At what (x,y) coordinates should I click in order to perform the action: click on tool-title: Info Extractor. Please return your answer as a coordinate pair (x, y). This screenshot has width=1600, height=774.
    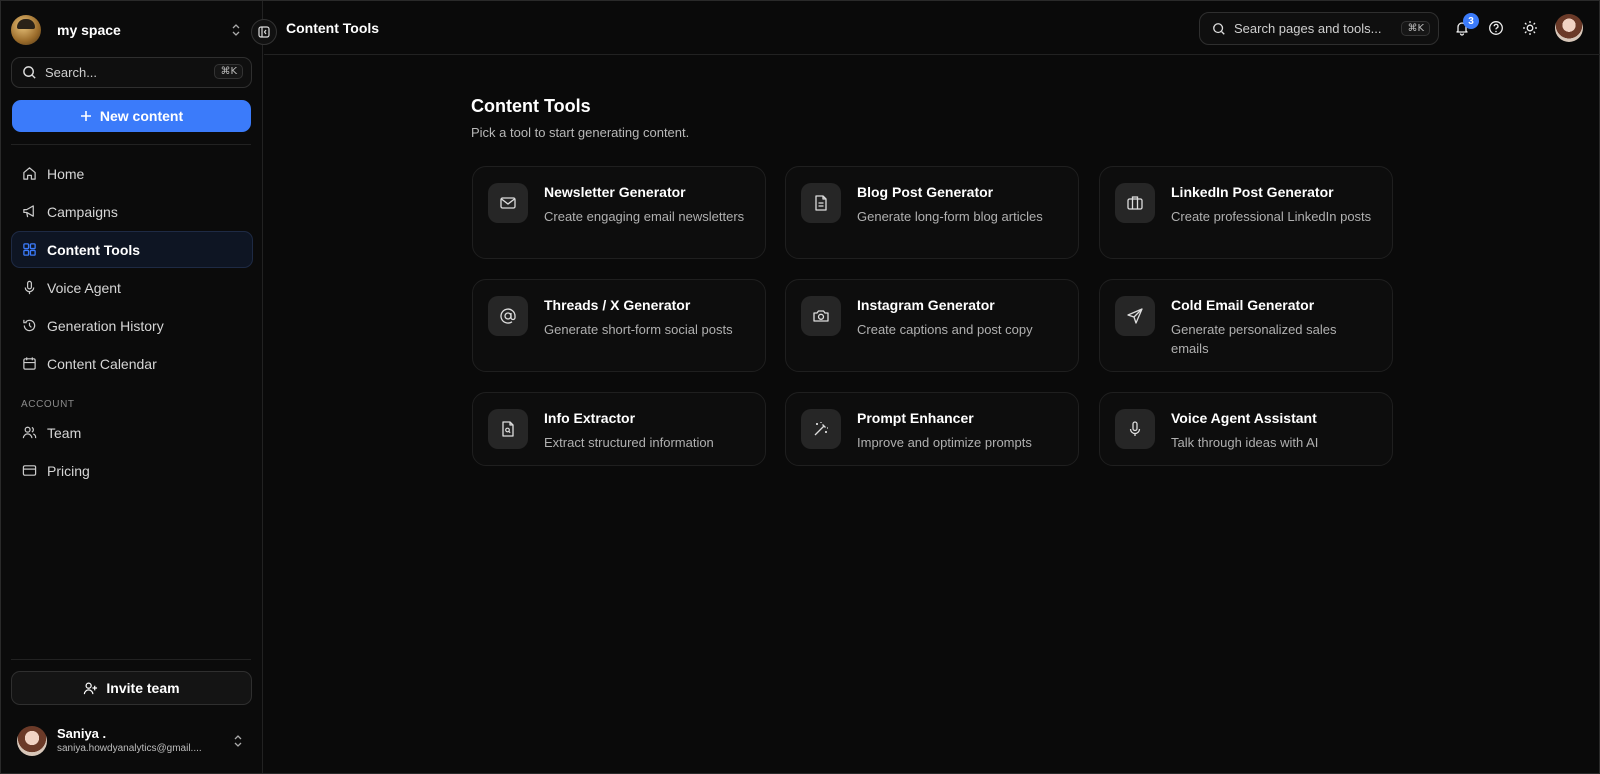
    Looking at the image, I should click on (590, 418).